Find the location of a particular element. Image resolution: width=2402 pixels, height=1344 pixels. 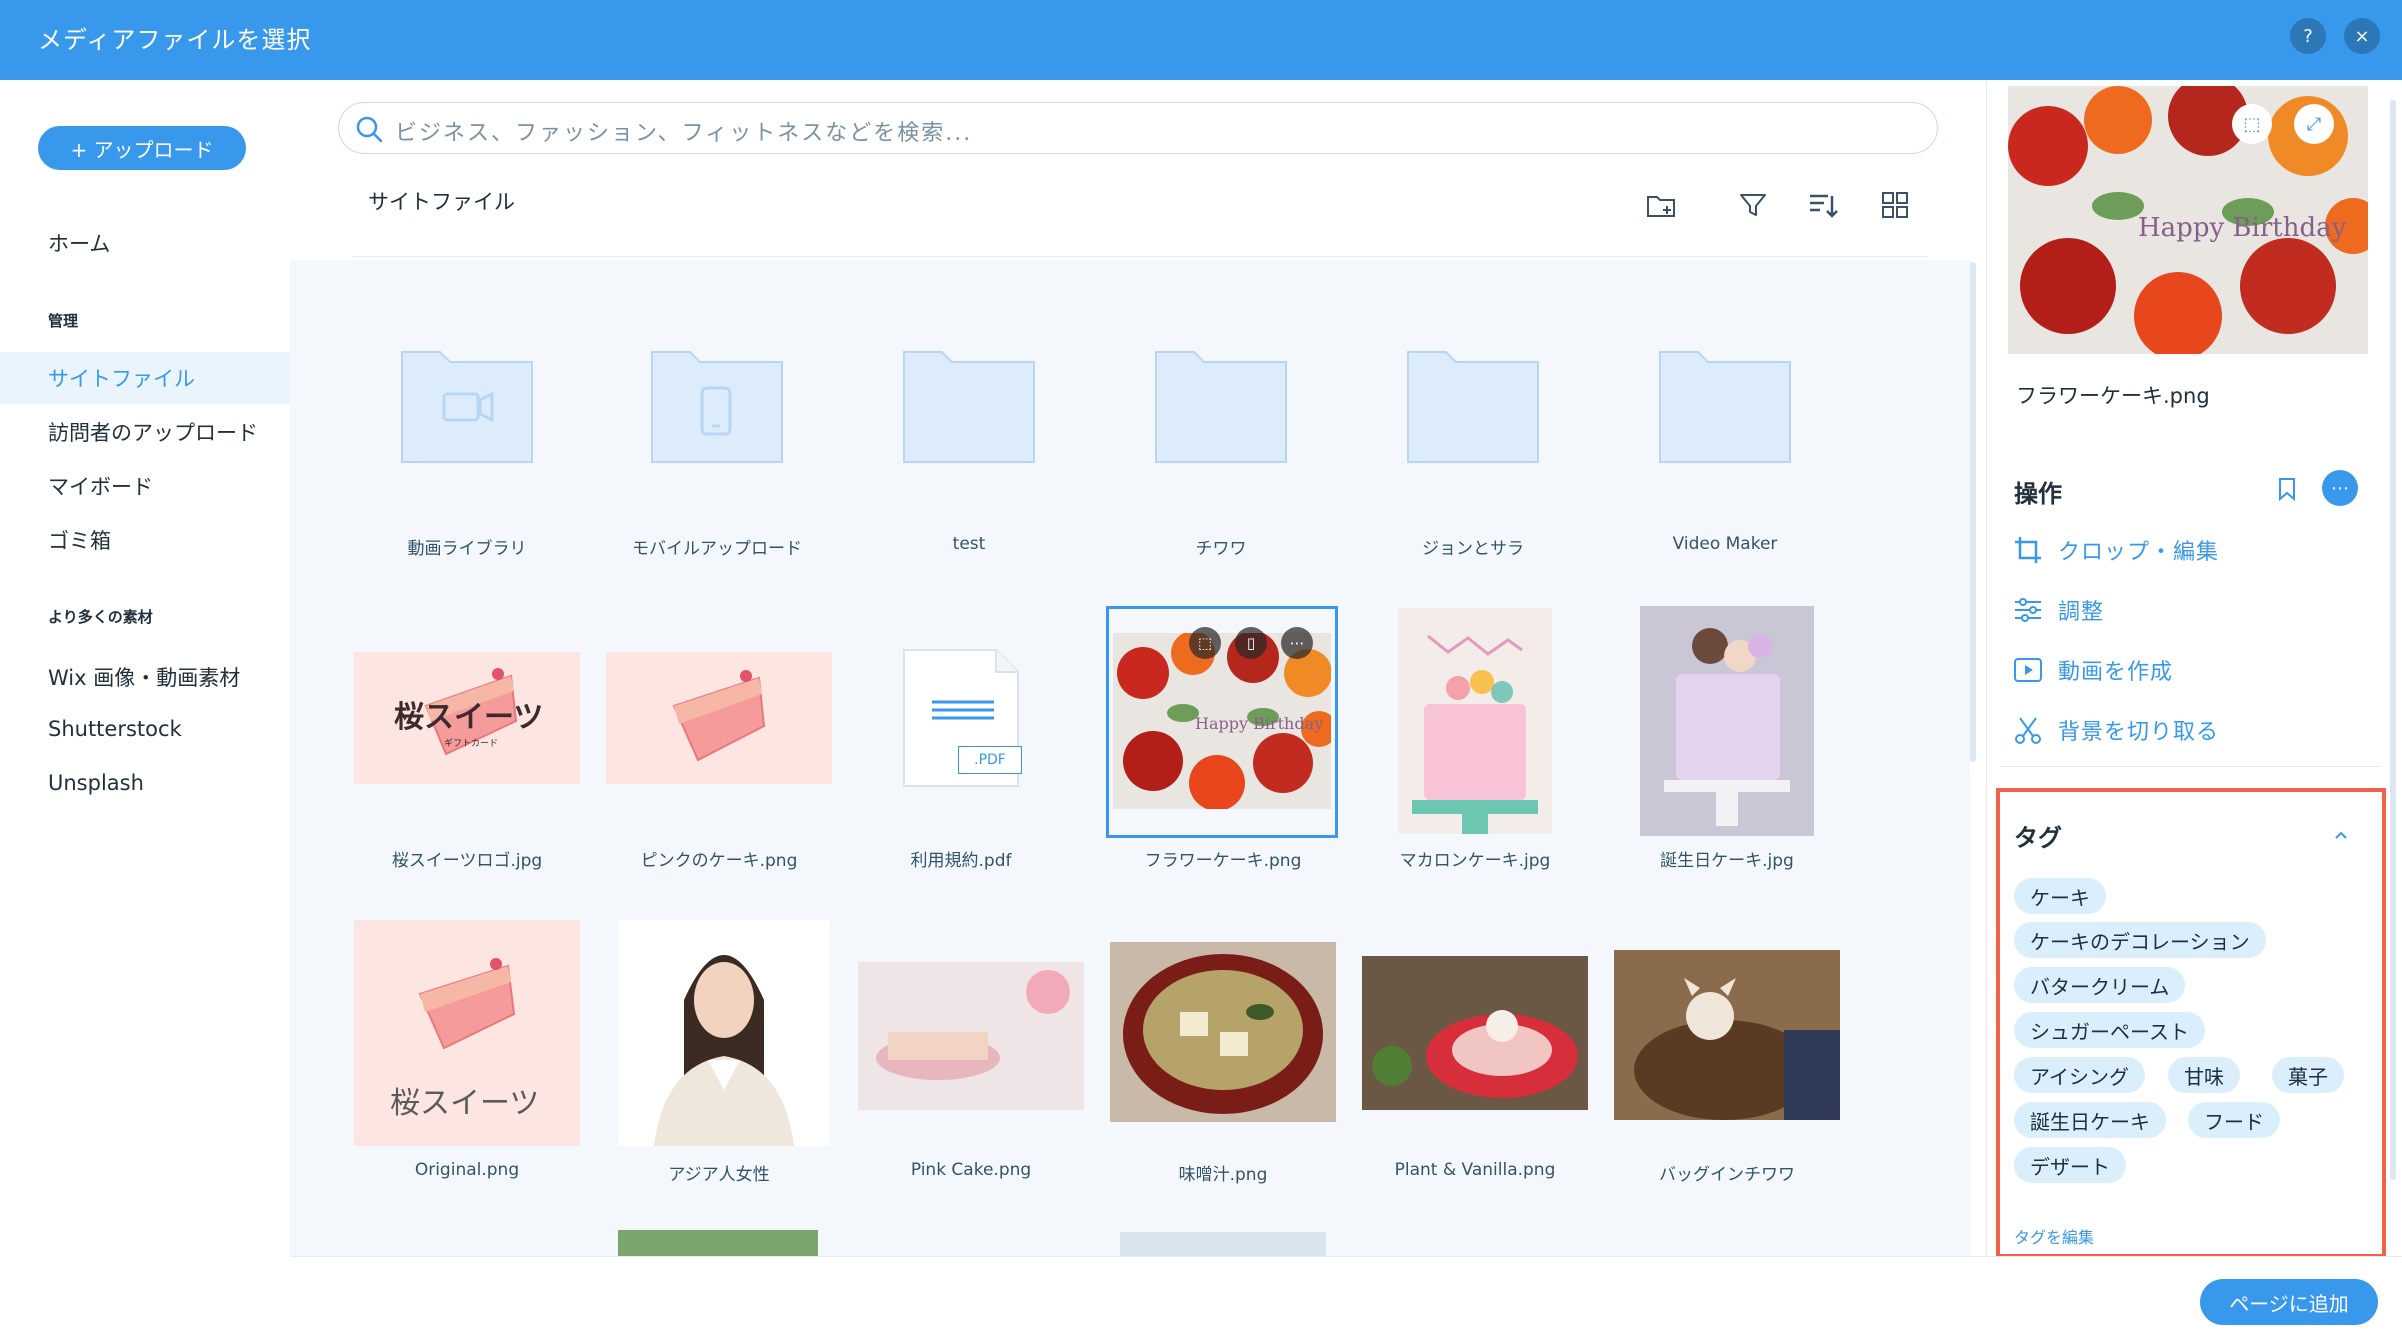

thumbnail-pink-cake-photo is located at coordinates (971, 1036).